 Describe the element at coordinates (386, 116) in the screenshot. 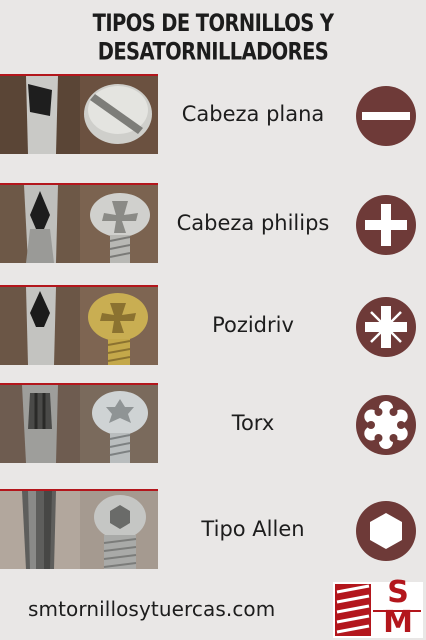

I see `flat-slot-icon` at that location.